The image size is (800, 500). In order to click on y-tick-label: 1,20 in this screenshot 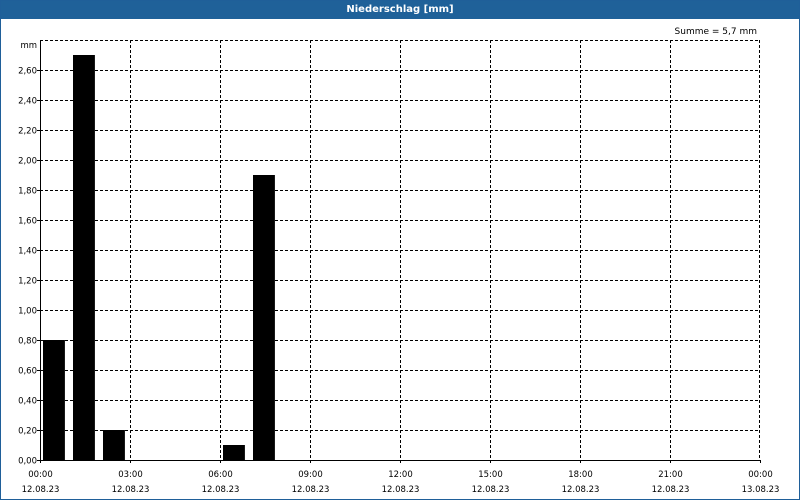, I will do `click(27, 282)`.